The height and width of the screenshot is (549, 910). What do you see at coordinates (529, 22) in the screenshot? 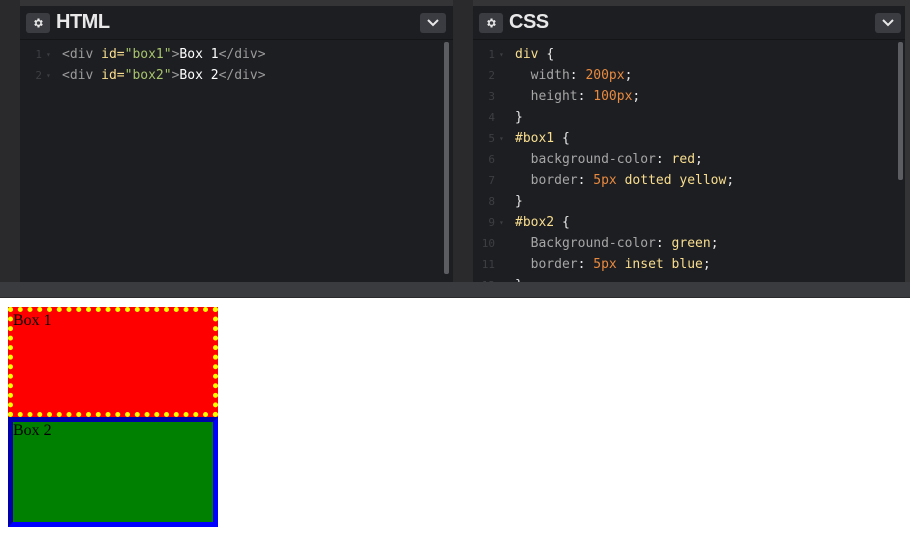
I see `css-pane-title: CSS` at bounding box center [529, 22].